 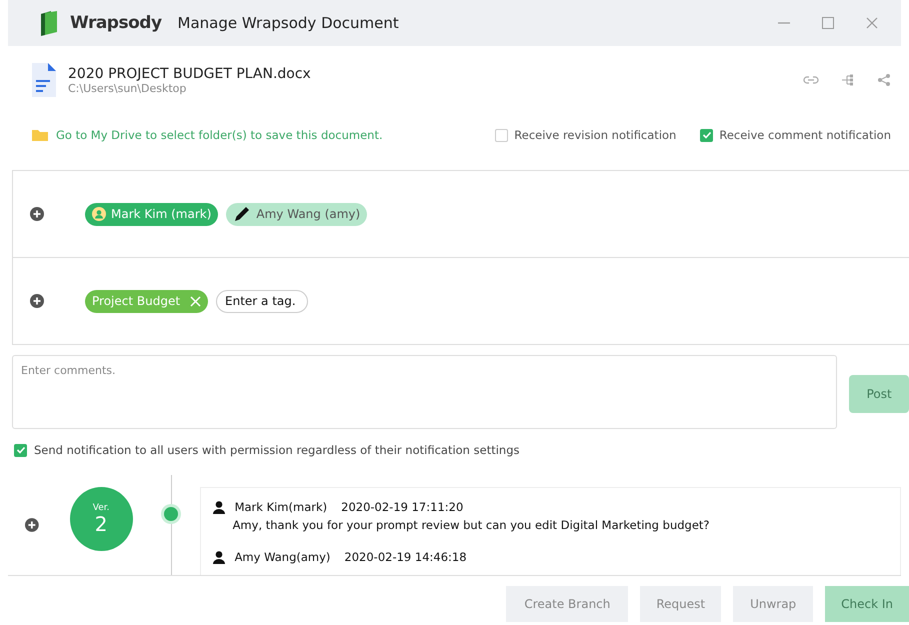 What do you see at coordinates (219, 135) in the screenshot?
I see `drive-link: Go to My Drive to select folder(s) to save this document.` at bounding box center [219, 135].